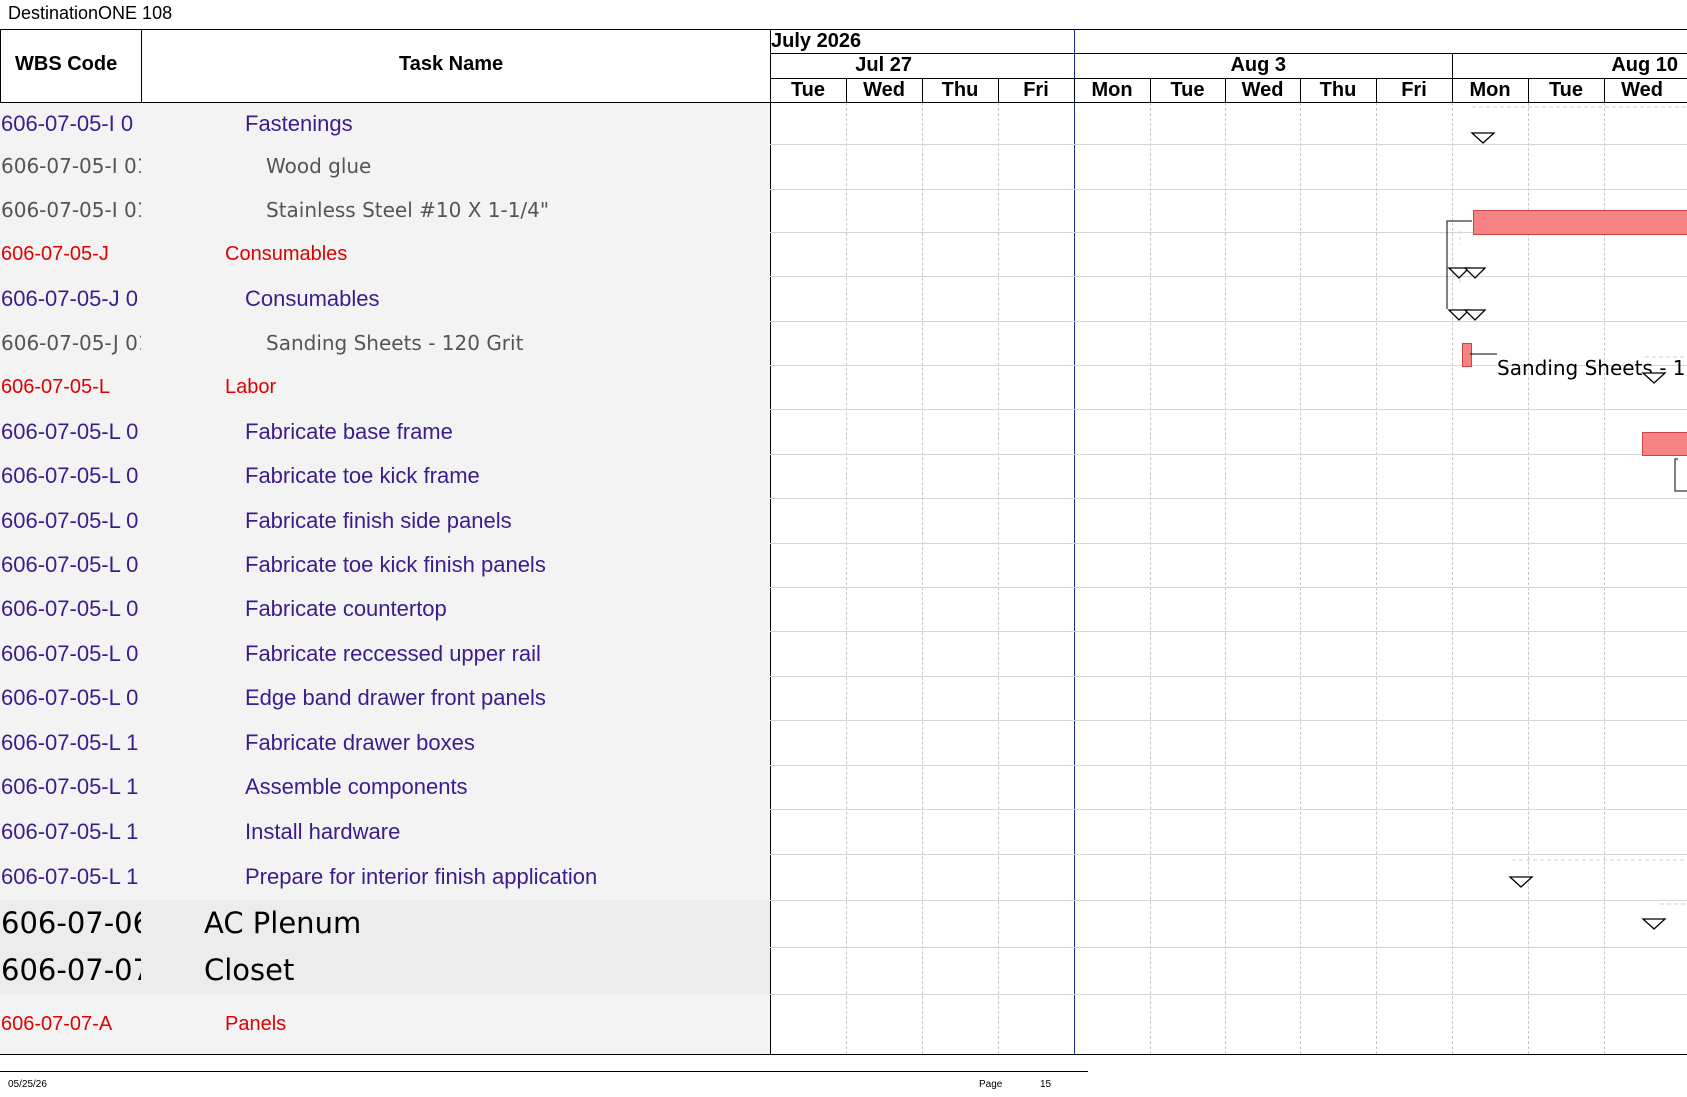 The image size is (1687, 1097). What do you see at coordinates (991, 1084) in the screenshot?
I see `footer-page-label: Page` at bounding box center [991, 1084].